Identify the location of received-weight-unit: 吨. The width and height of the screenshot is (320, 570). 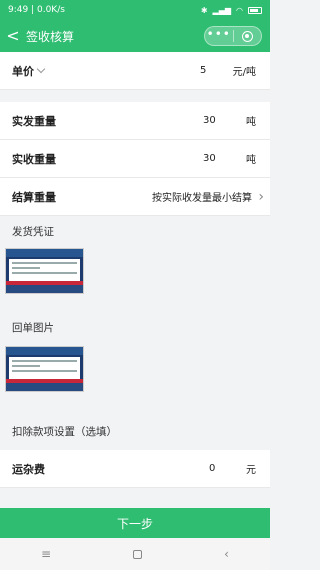
(251, 160).